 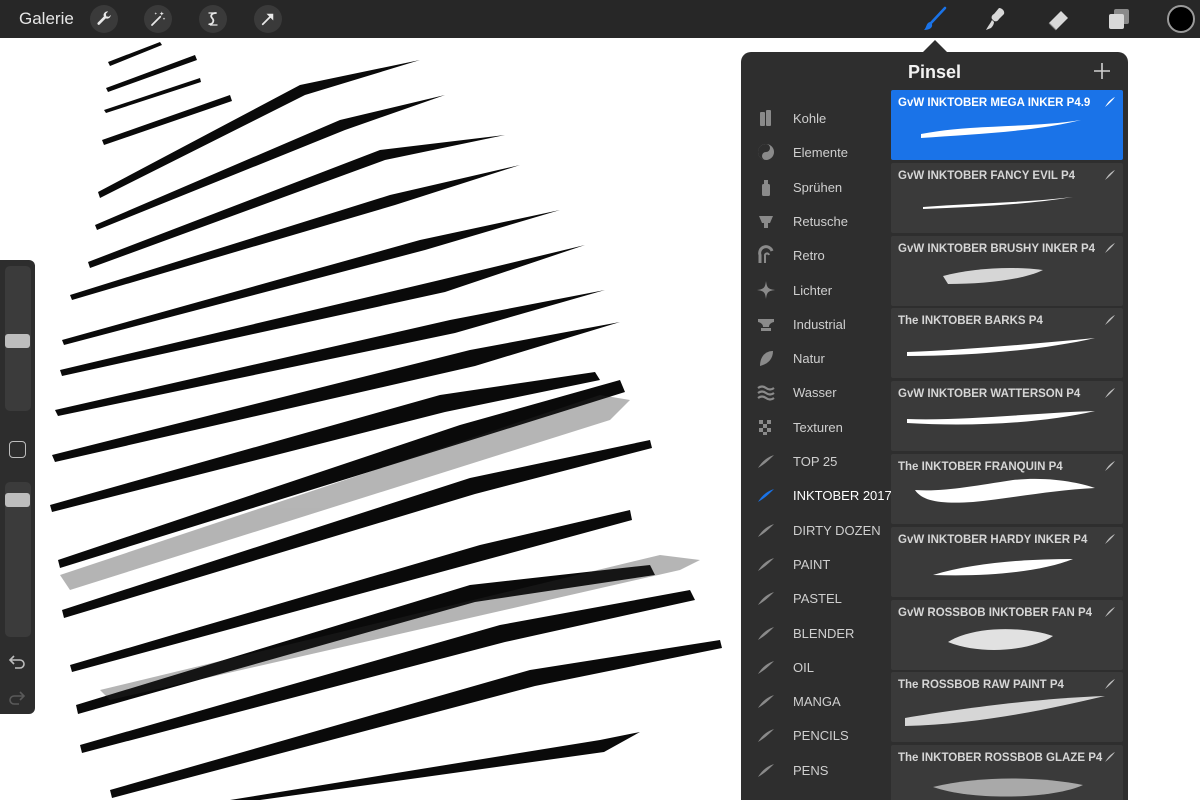 I want to click on brush-set-item: INKTOBER 2017, so click(x=816, y=495).